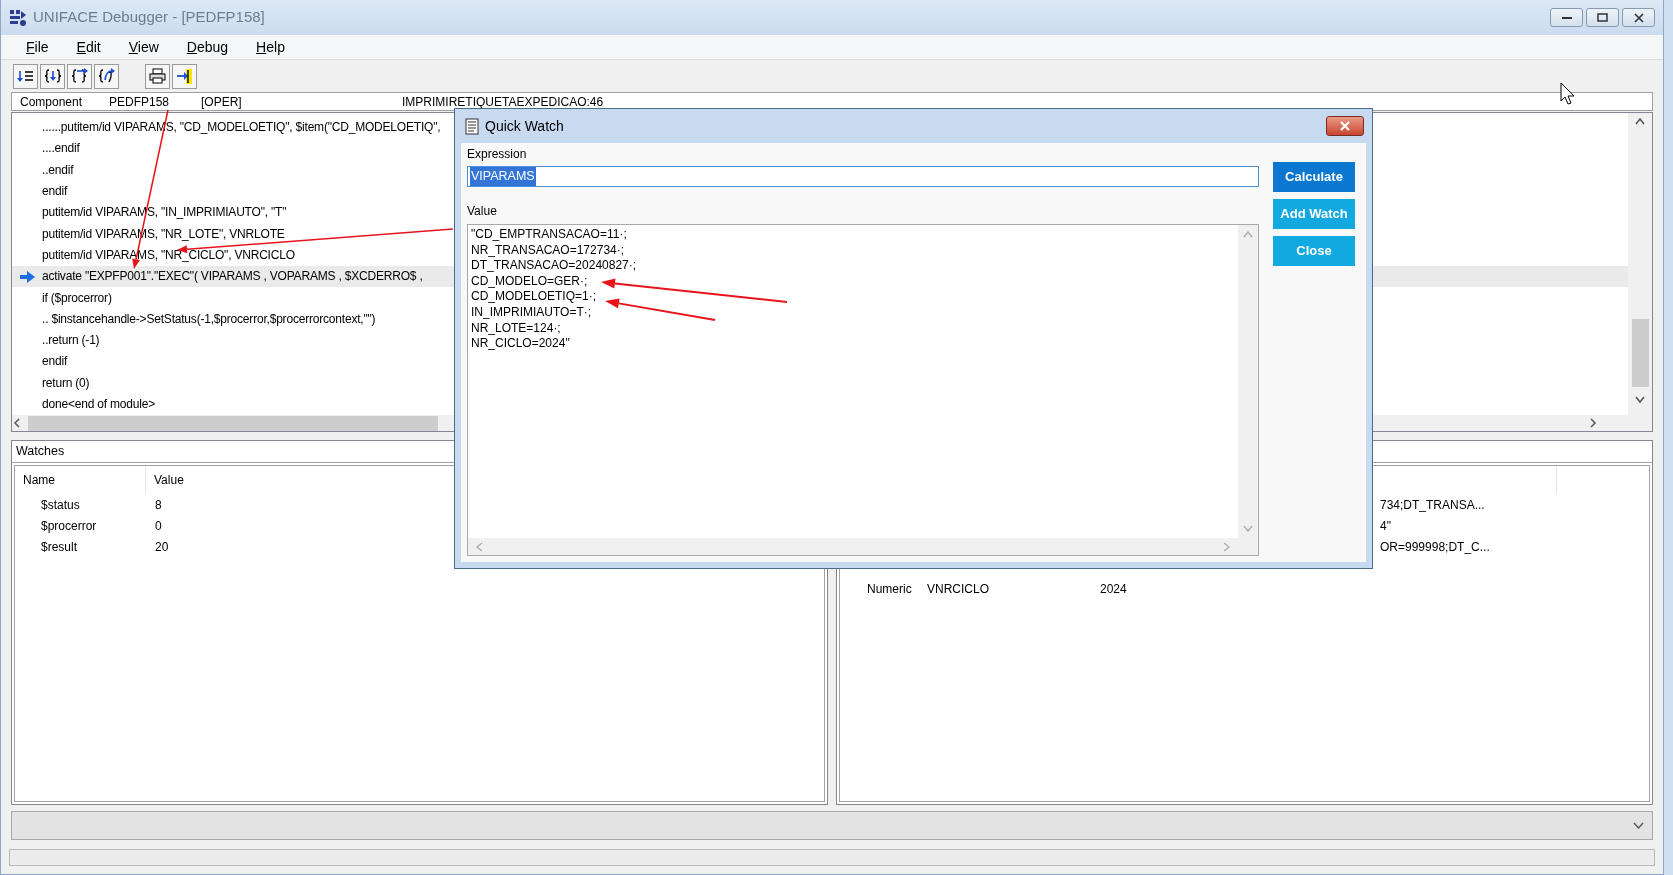  I want to click on module-location: IMPRIMIRETIQUETAEXPEDICAO:46, so click(503, 102).